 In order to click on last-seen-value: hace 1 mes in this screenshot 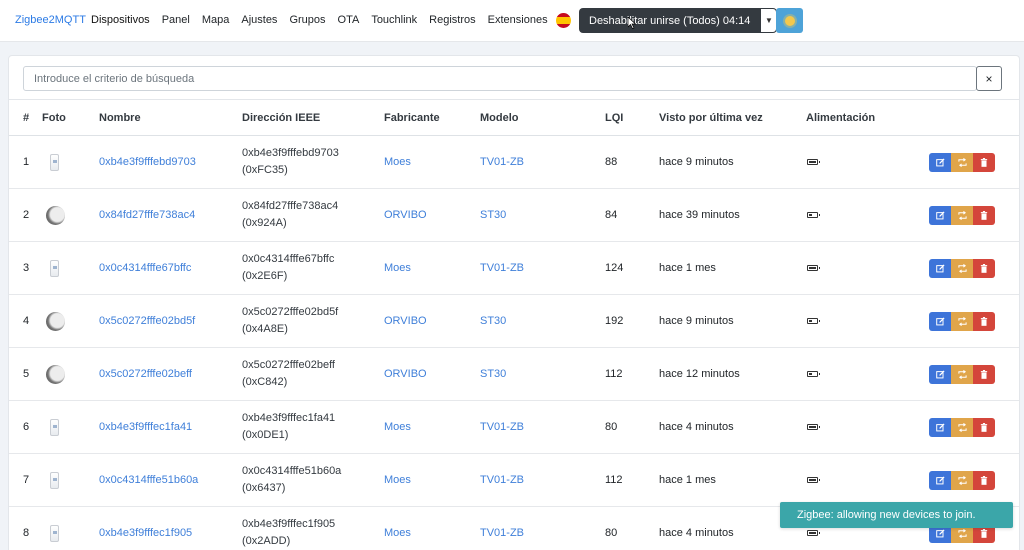, I will do `click(732, 268)`.